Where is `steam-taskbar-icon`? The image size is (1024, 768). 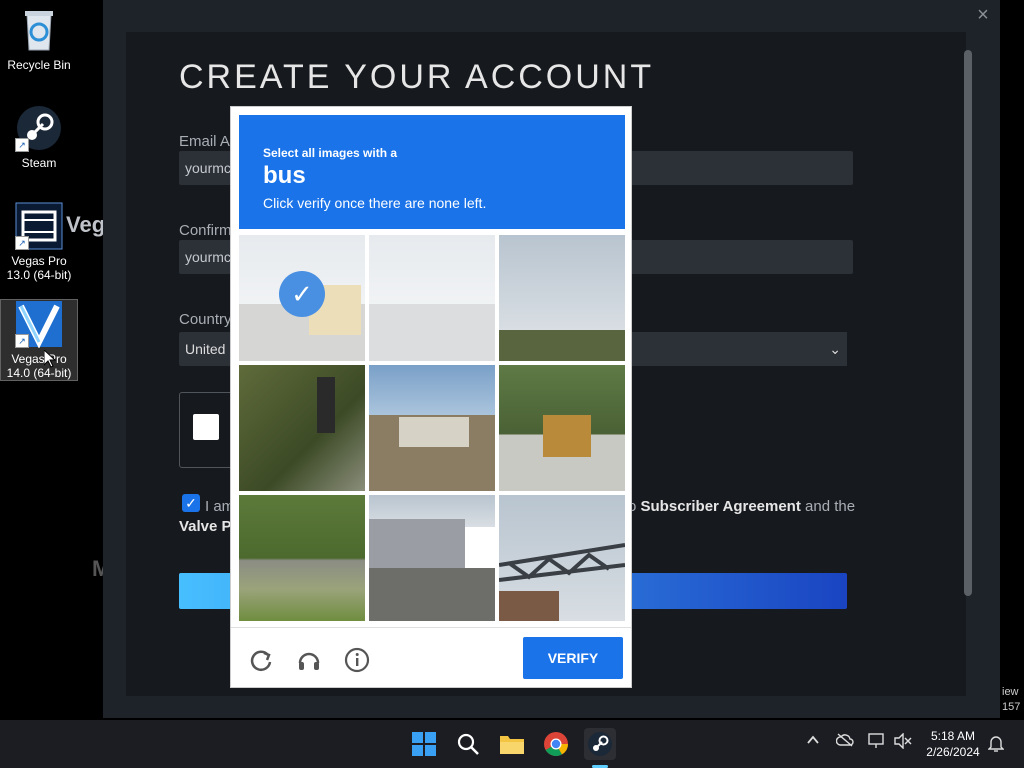
steam-taskbar-icon is located at coordinates (600, 744).